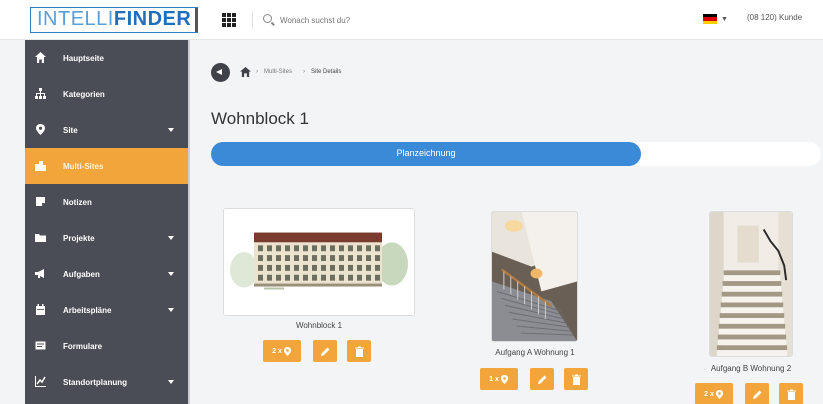  I want to click on sidebar-item-arbeitspläne: Arbeitspläne, so click(106, 310).